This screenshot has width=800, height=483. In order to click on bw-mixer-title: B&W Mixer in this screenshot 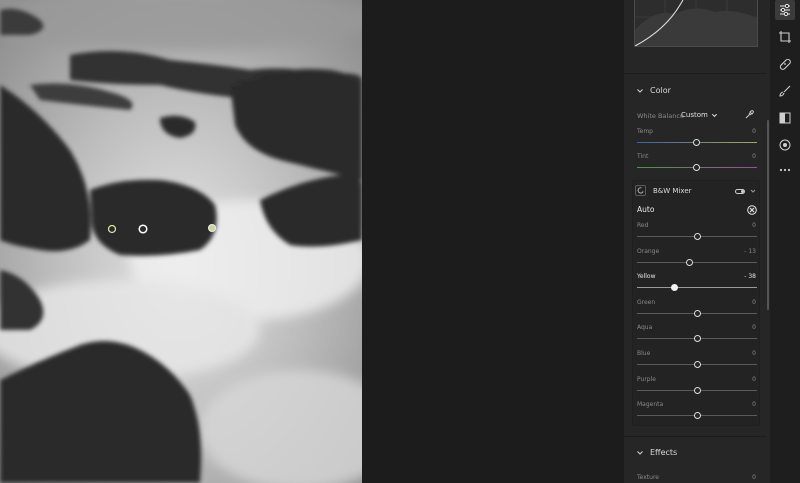, I will do `click(672, 191)`.